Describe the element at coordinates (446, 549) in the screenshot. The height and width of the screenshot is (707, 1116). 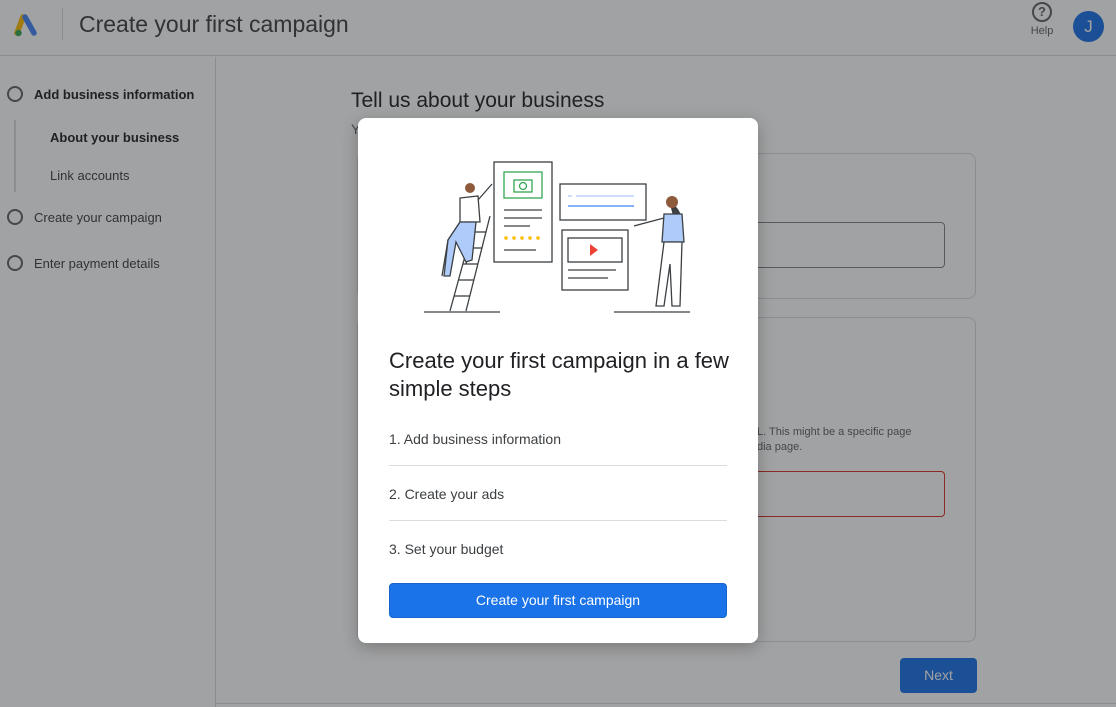
I see `dialog-step-3: 3. Set your budget` at that location.